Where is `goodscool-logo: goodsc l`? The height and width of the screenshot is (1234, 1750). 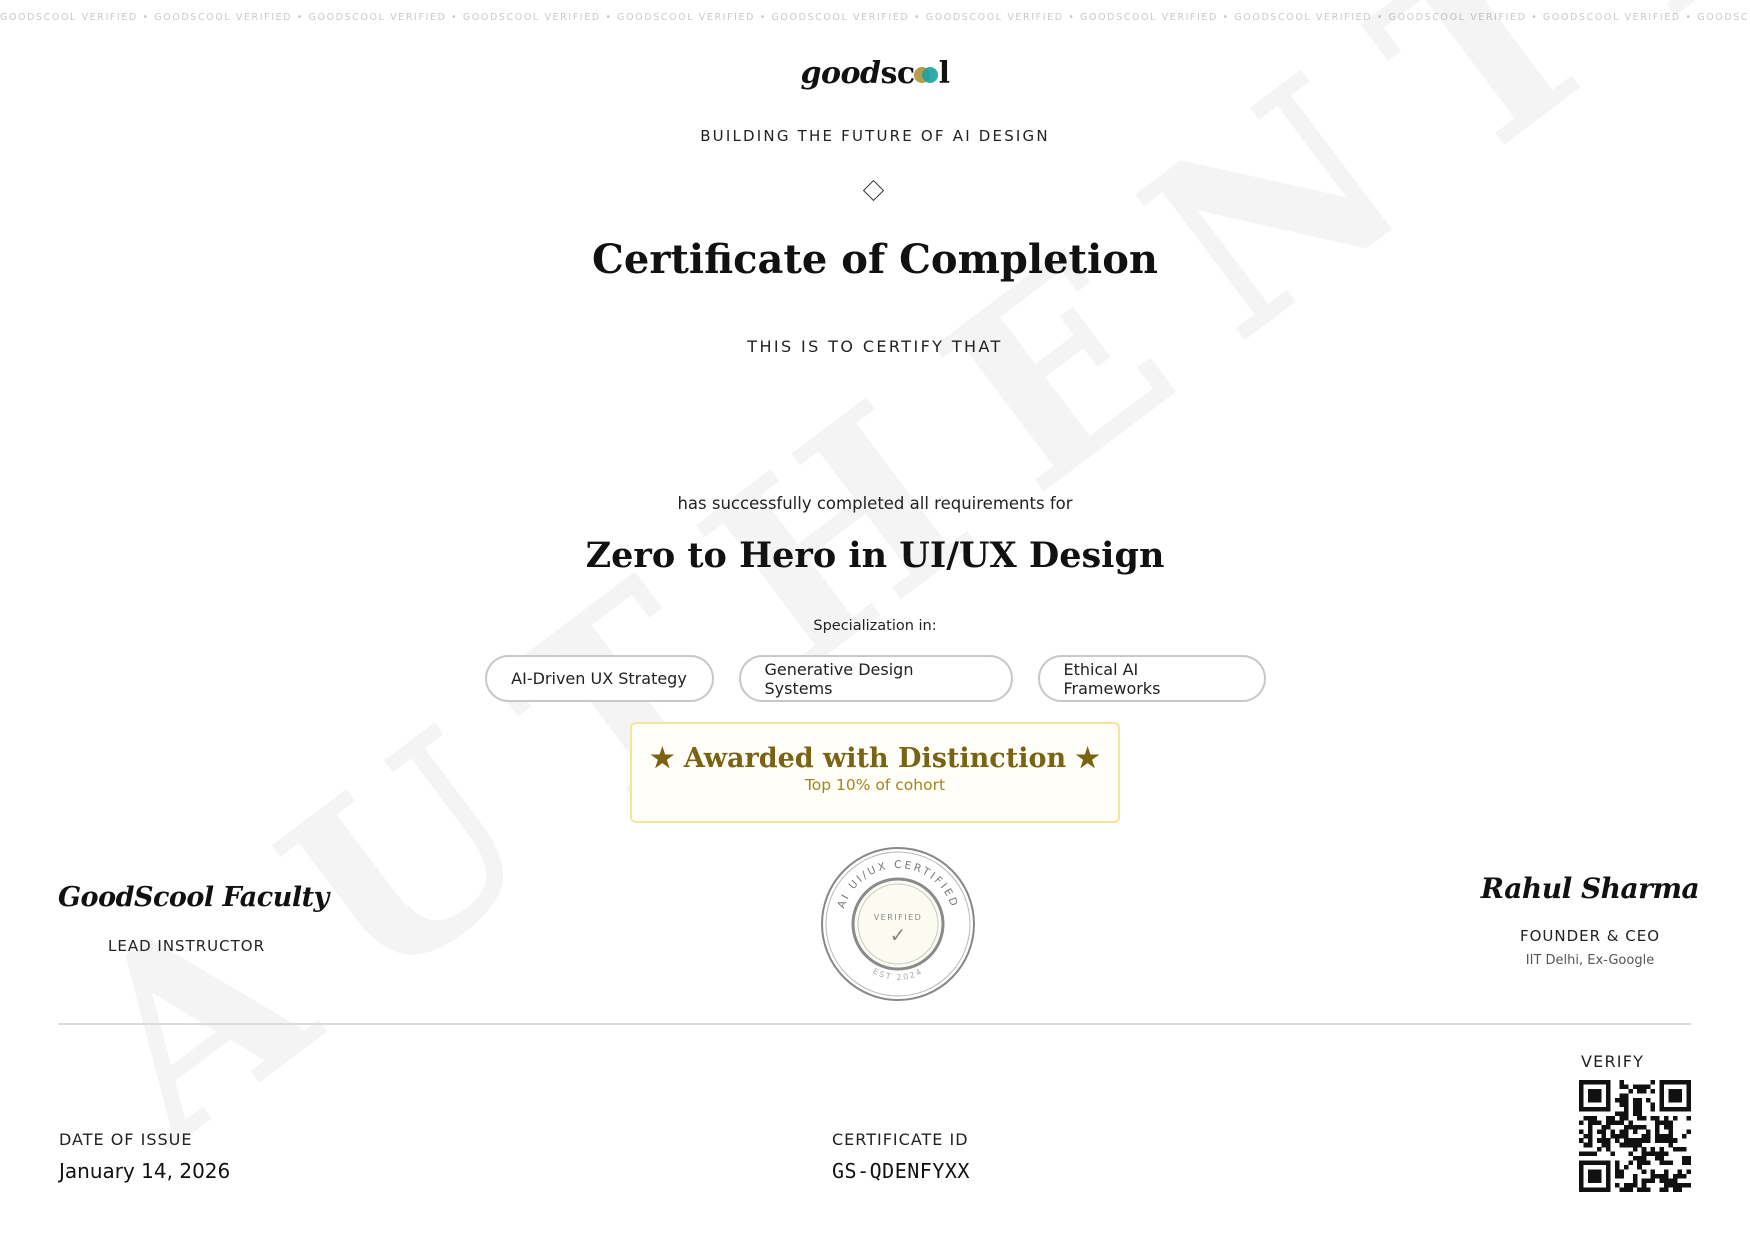 goodscool-logo: goodsc l is located at coordinates (875, 73).